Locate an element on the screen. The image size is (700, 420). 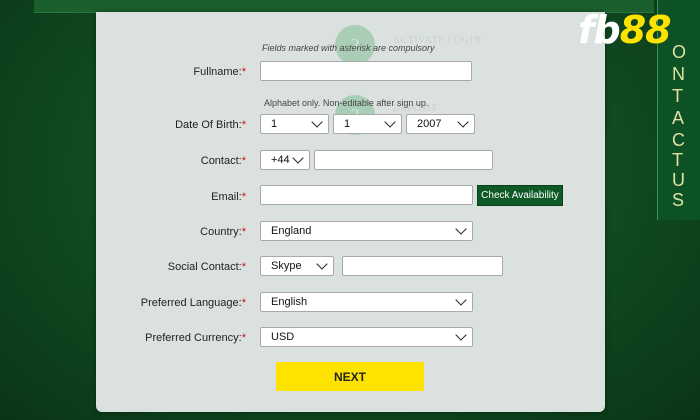
preferred-language-label: Preferred Language:* is located at coordinates (193, 303).